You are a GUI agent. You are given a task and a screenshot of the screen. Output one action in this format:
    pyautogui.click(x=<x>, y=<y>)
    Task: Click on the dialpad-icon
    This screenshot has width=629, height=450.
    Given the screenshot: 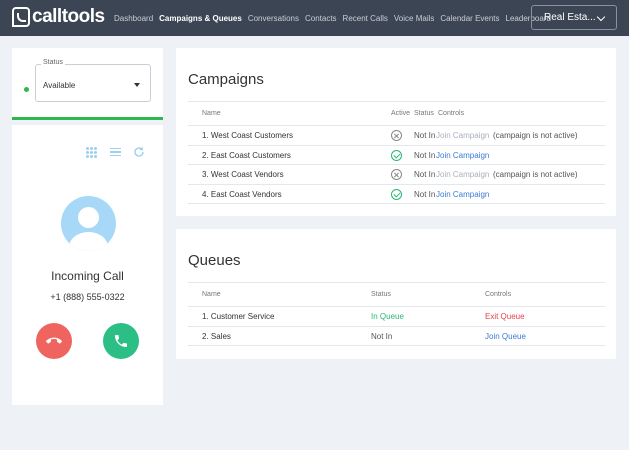 What is the action you would take?
    pyautogui.click(x=91, y=152)
    